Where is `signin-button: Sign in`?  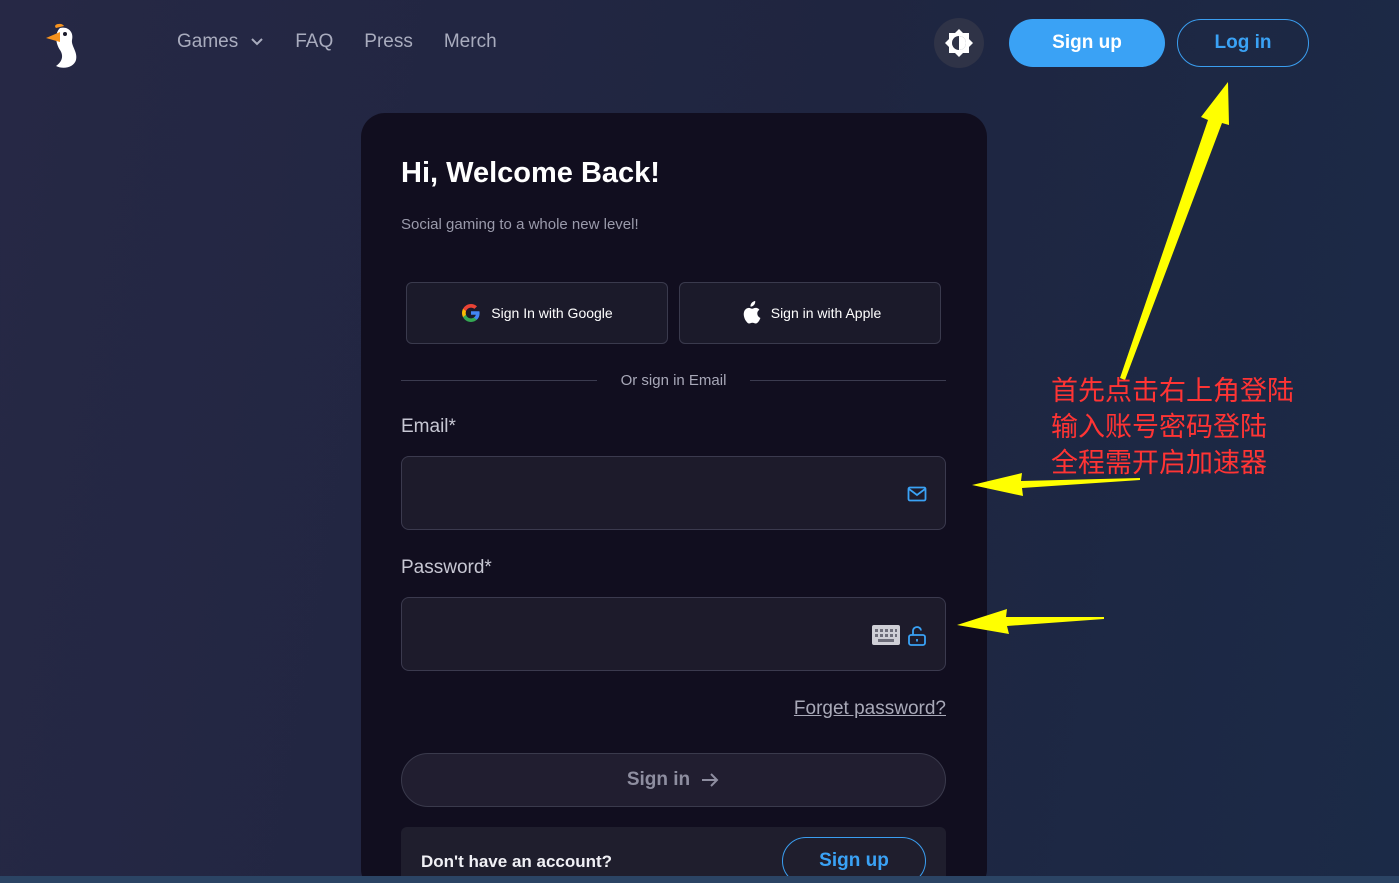 signin-button: Sign in is located at coordinates (673, 780).